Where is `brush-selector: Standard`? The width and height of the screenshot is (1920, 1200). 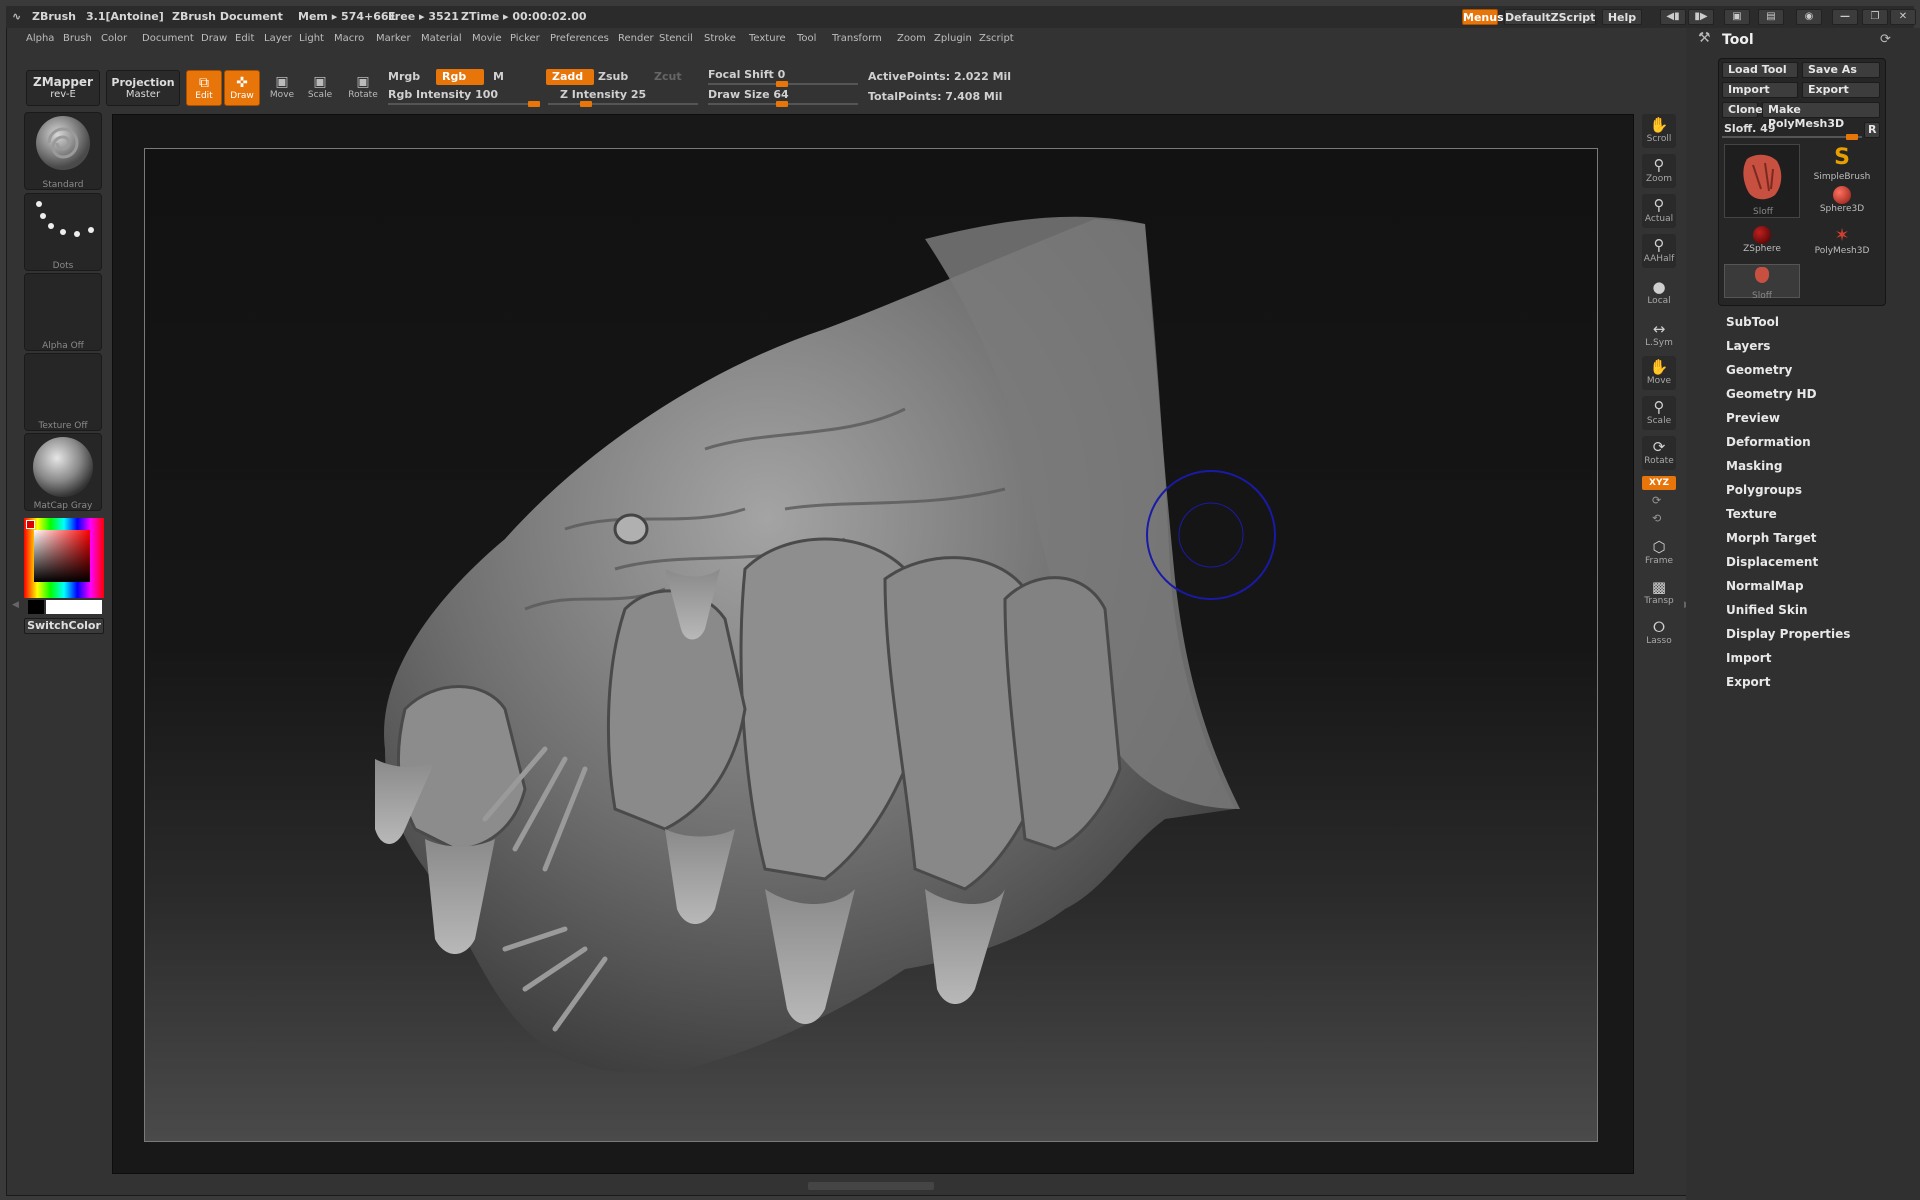 brush-selector: Standard is located at coordinates (63, 151).